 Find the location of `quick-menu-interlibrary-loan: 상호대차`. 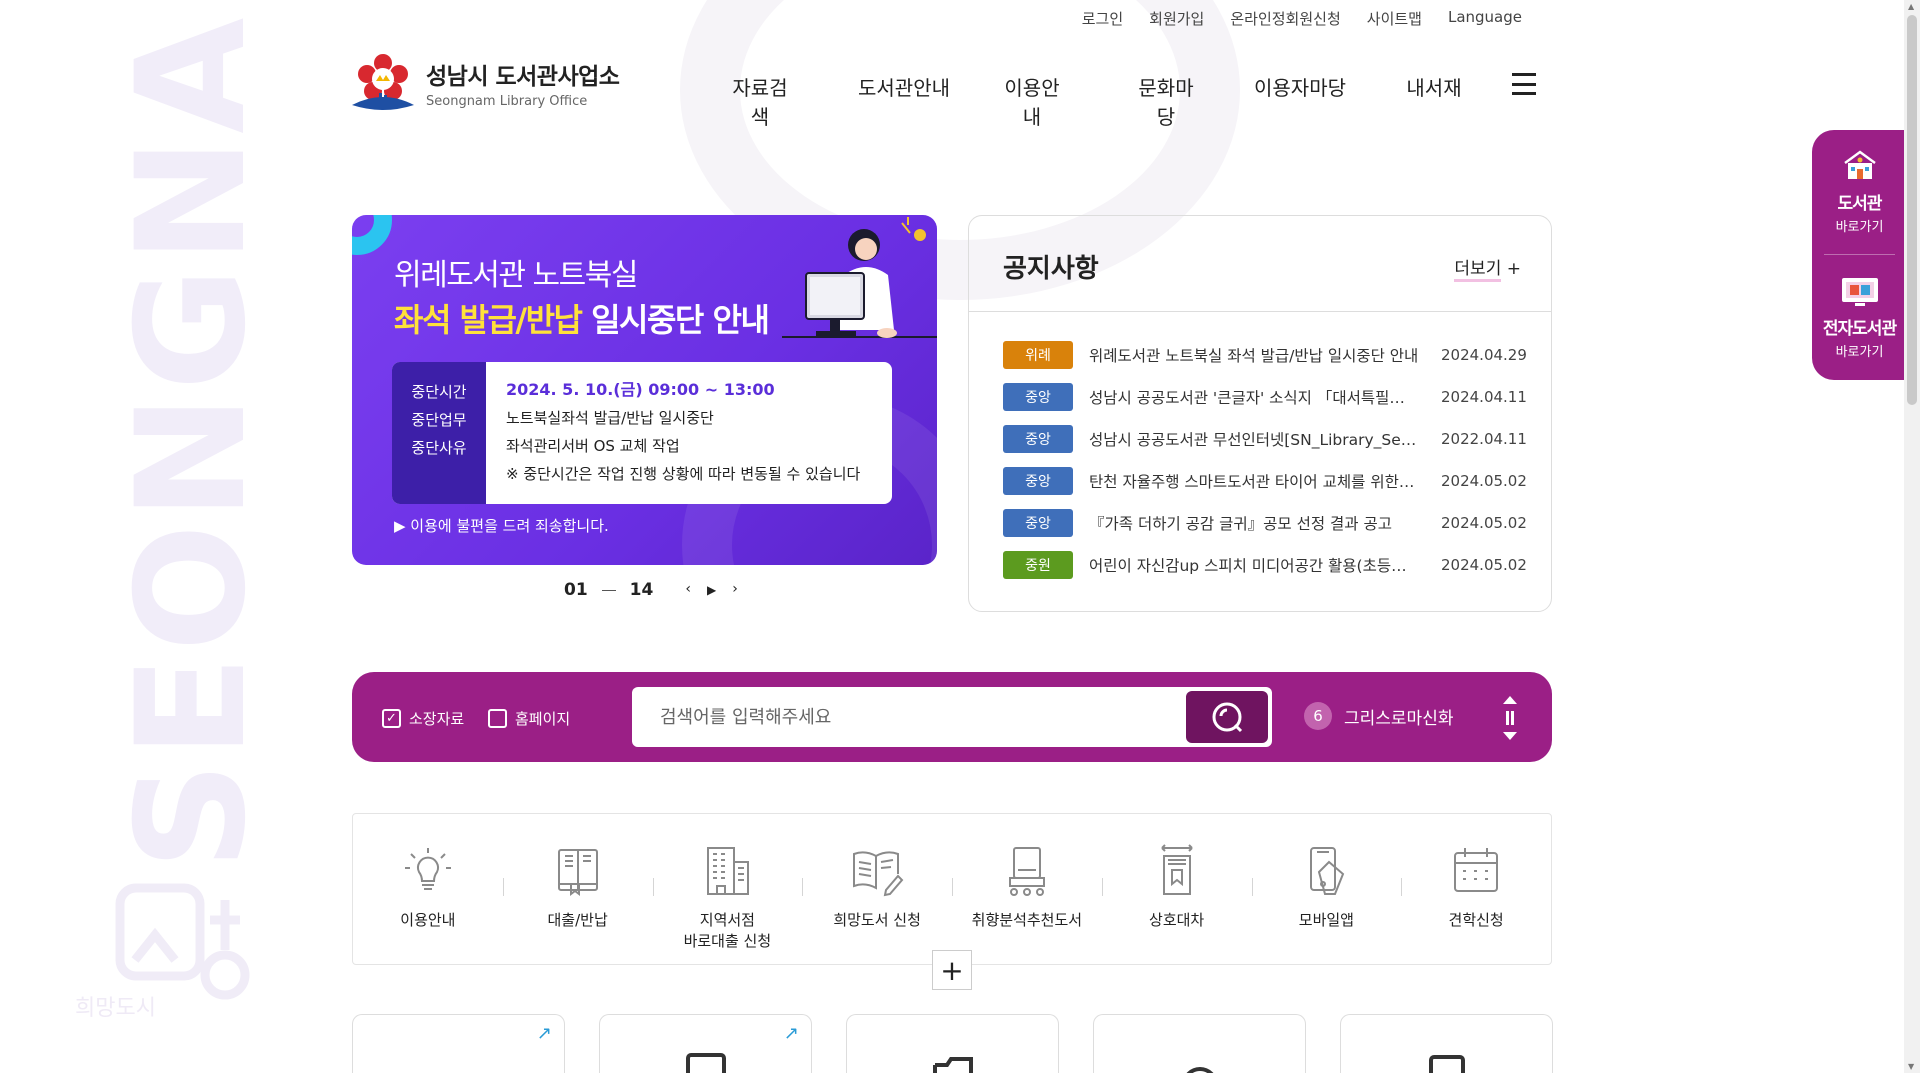

quick-menu-interlibrary-loan: 상호대차 is located at coordinates (1176, 889).